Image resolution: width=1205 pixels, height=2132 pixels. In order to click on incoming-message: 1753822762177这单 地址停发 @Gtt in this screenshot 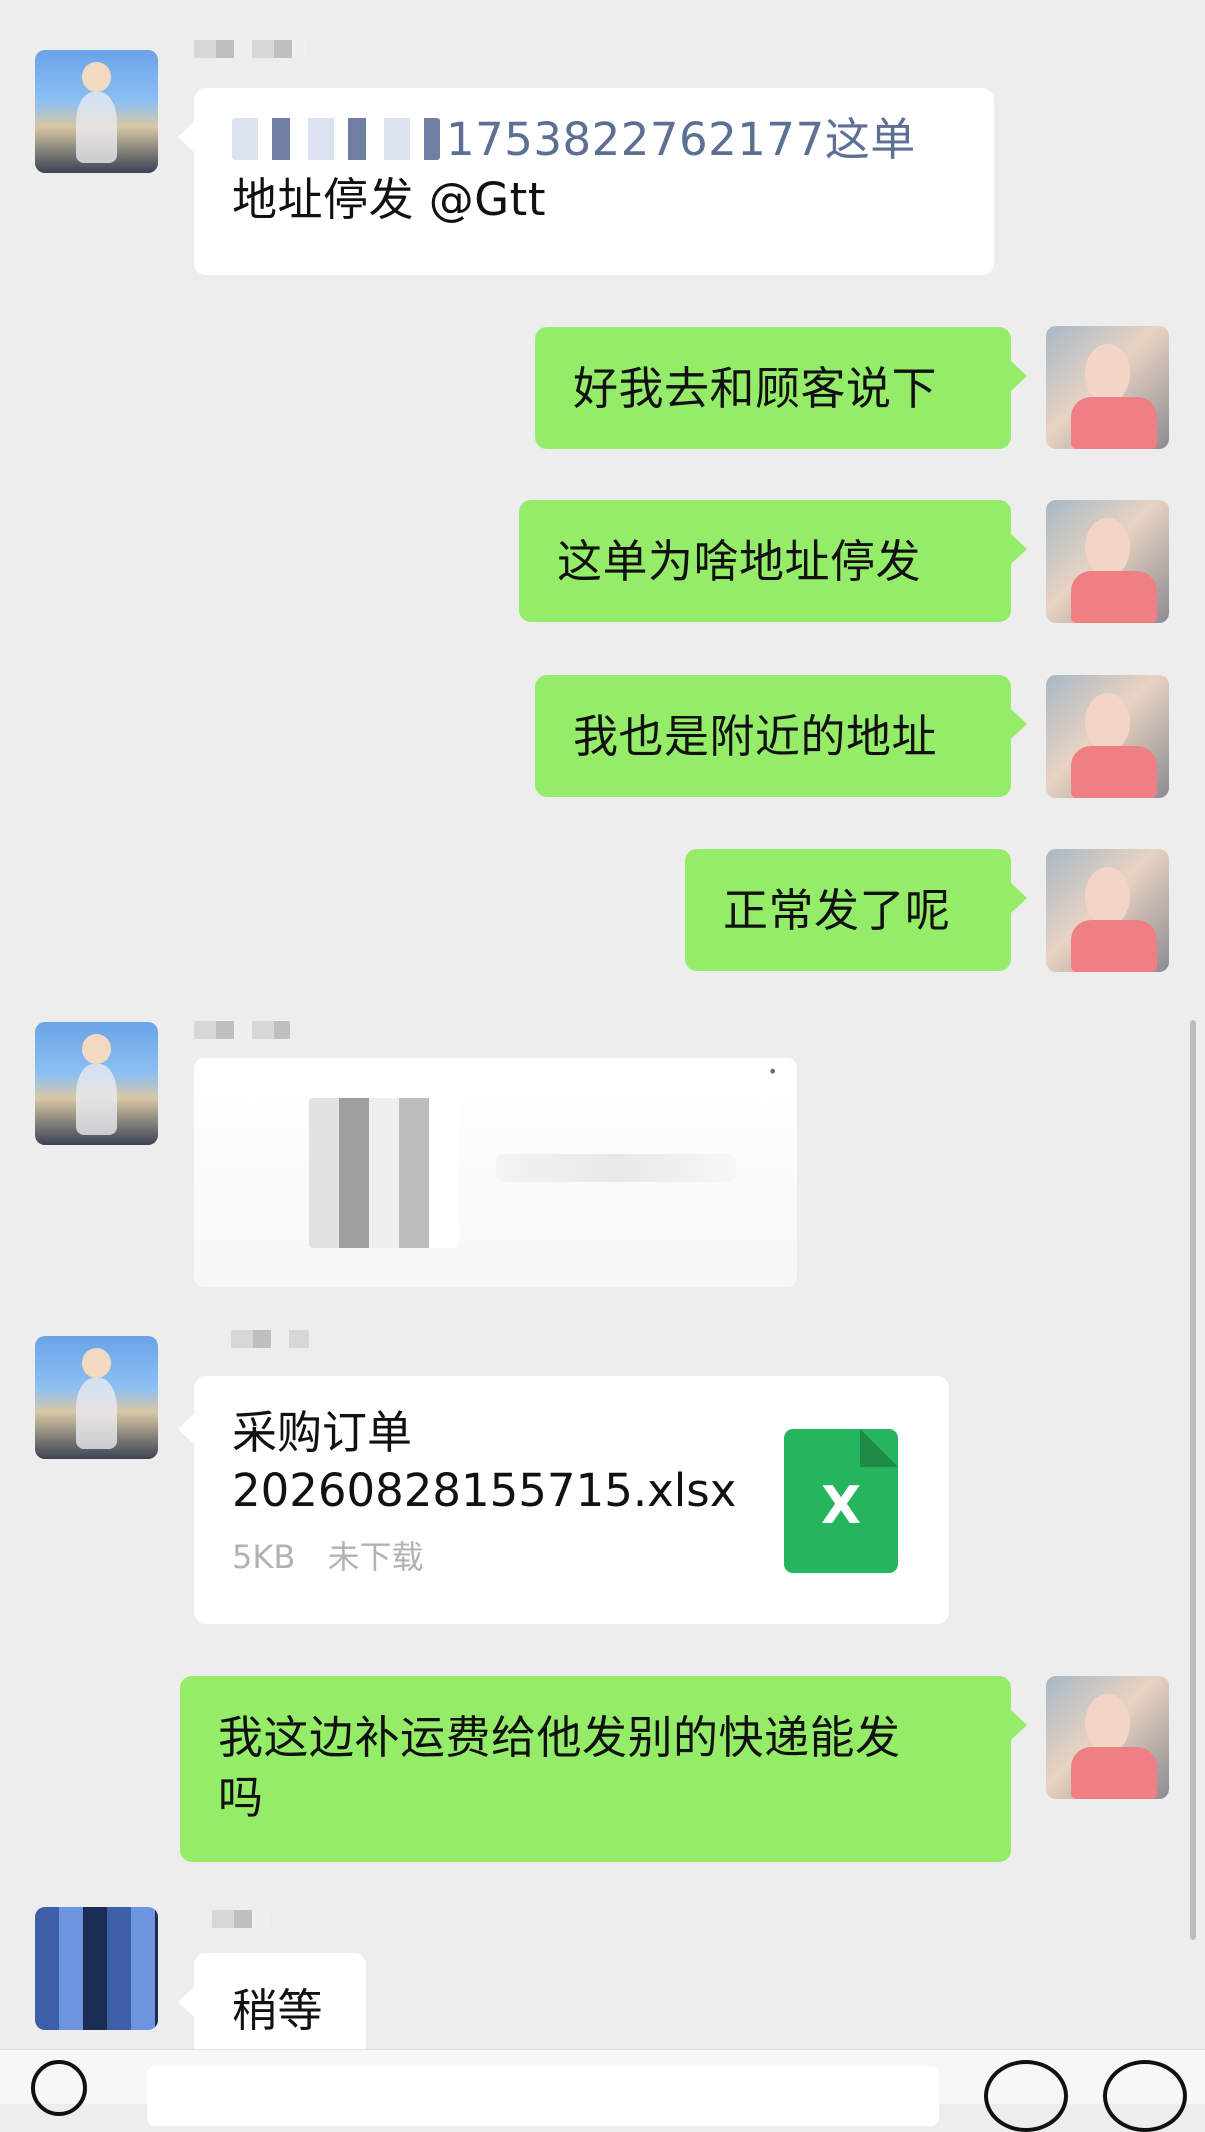, I will do `click(586, 181)`.